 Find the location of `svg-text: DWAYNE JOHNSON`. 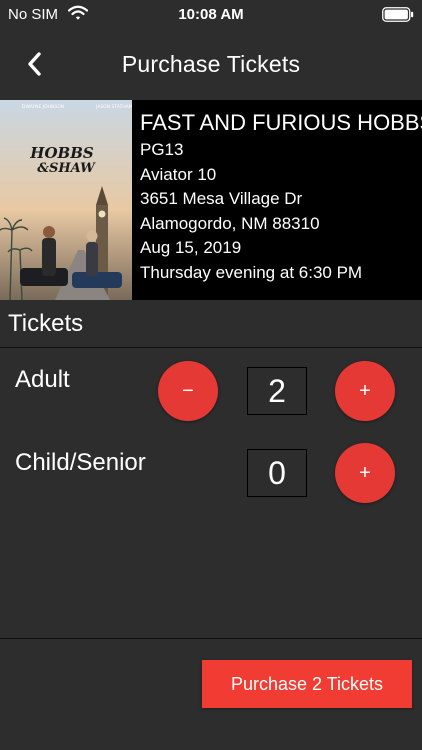

svg-text: DWAYNE JOHNSON is located at coordinates (43, 107).